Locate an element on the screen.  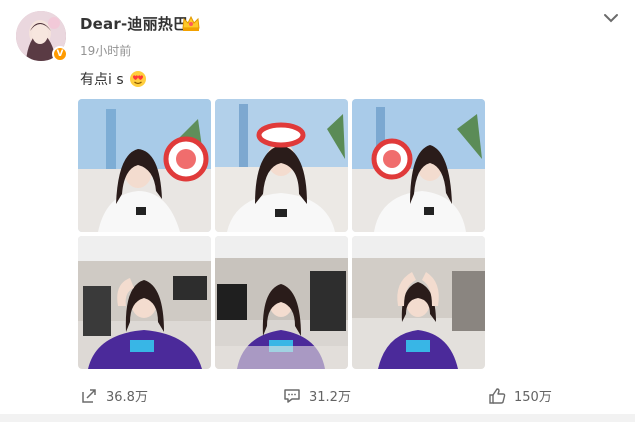
thumbs-up-icon is located at coordinates (497, 395).